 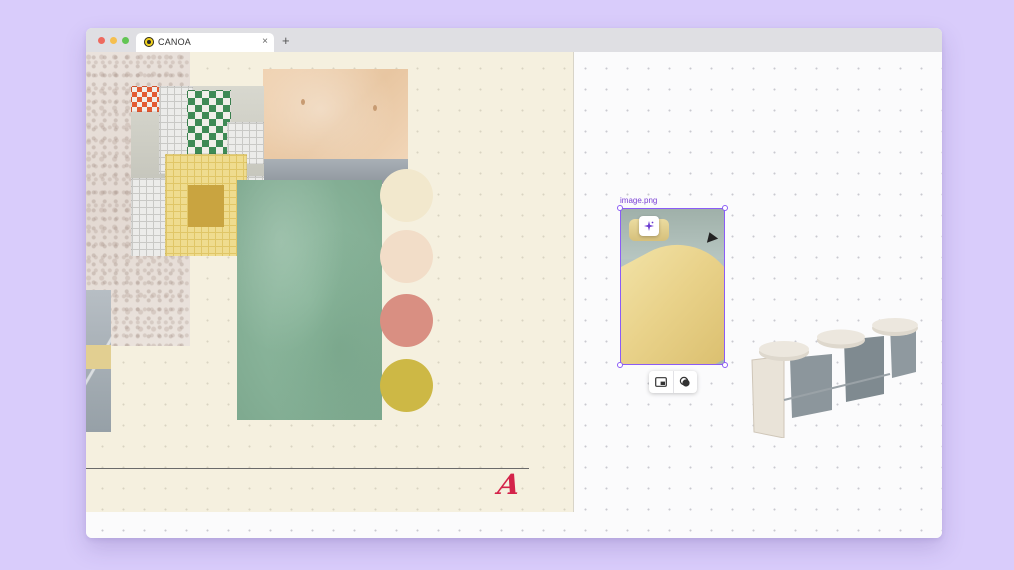 I want to click on layers-icon, so click(x=685, y=381).